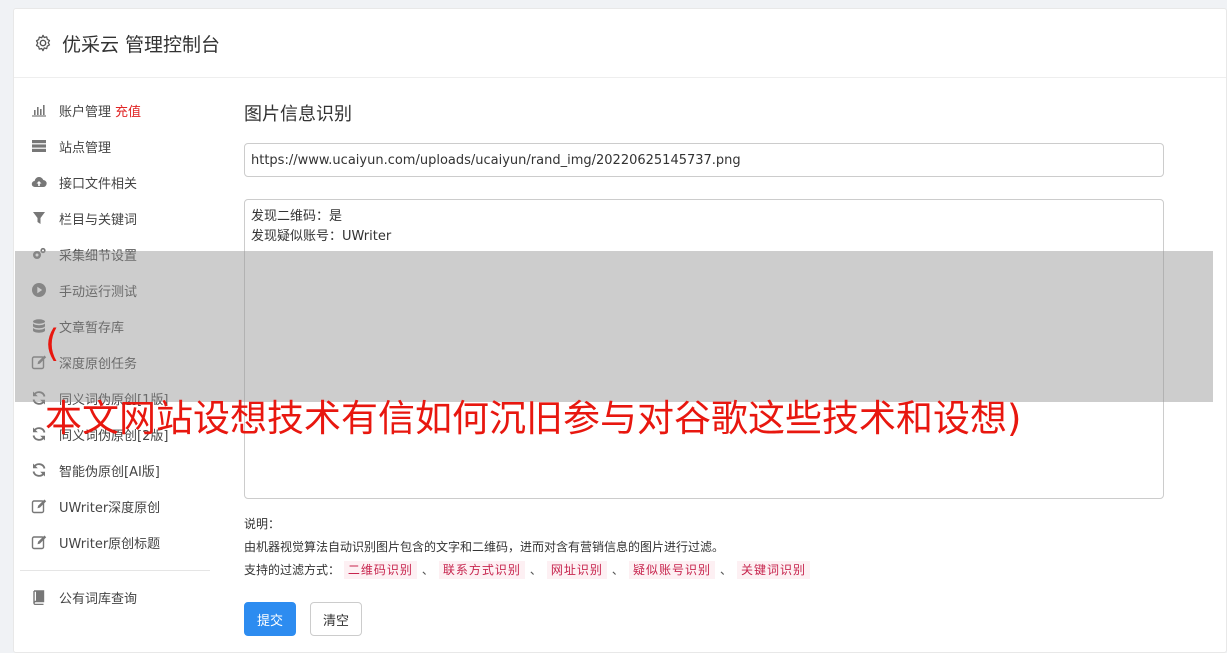 The width and height of the screenshot is (1227, 653). What do you see at coordinates (38, 470) in the screenshot?
I see `refresh-icon` at bounding box center [38, 470].